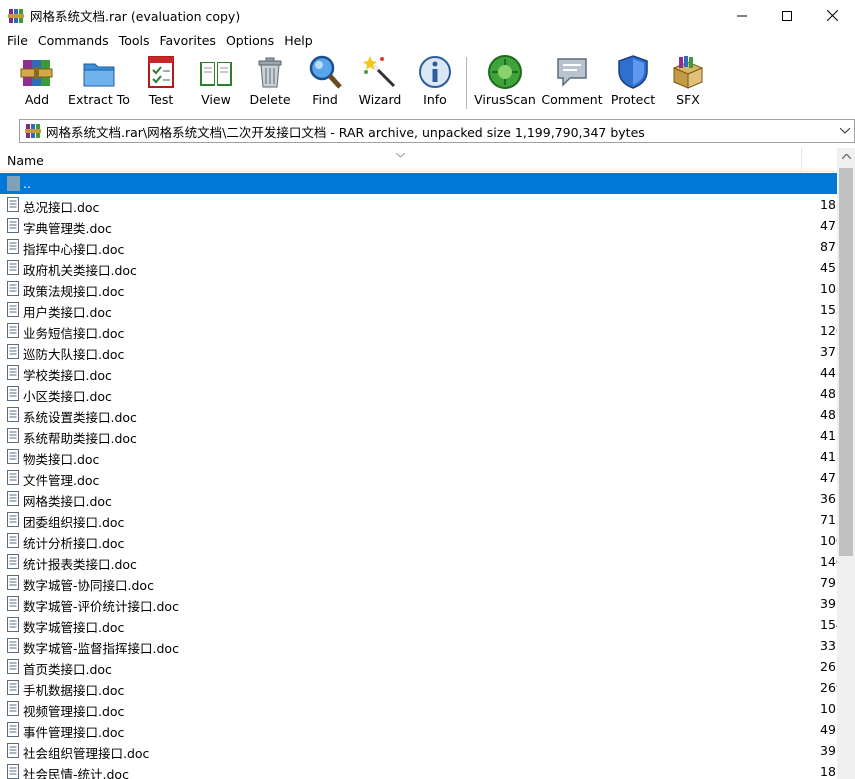  Describe the element at coordinates (828, 267) in the screenshot. I see `file-size: 45` at that location.